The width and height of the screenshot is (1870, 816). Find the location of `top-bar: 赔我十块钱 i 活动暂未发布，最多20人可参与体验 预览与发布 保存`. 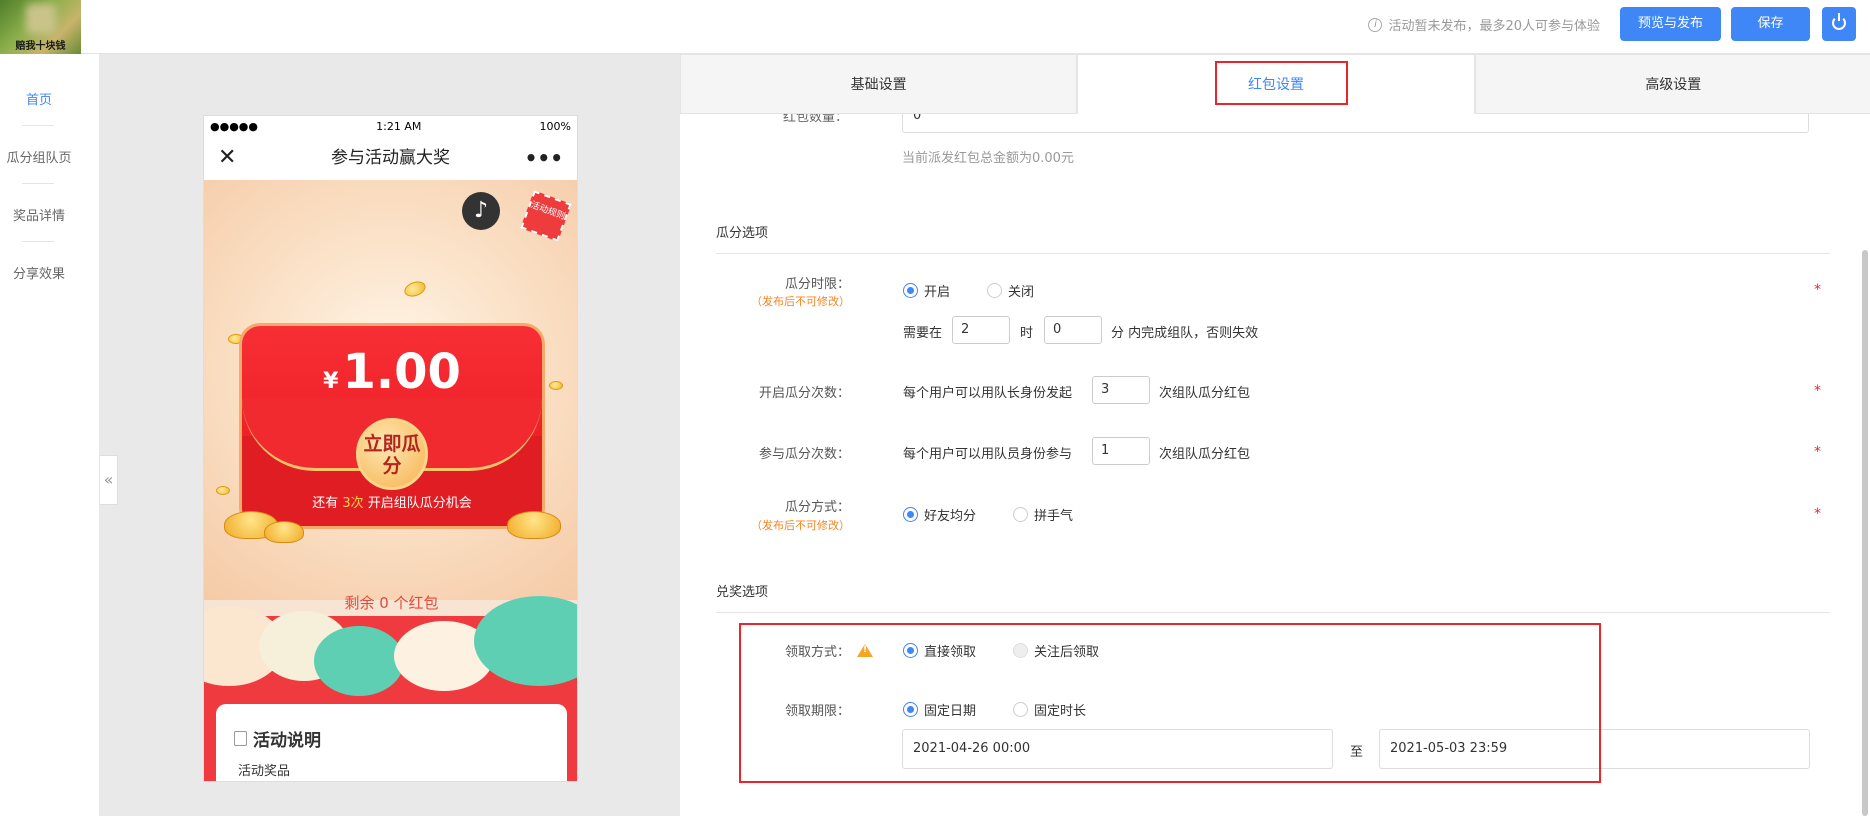

top-bar: 赔我十块钱 i 活动暂未发布，最多20人可参与体验 预览与发布 保存 is located at coordinates (935, 27).